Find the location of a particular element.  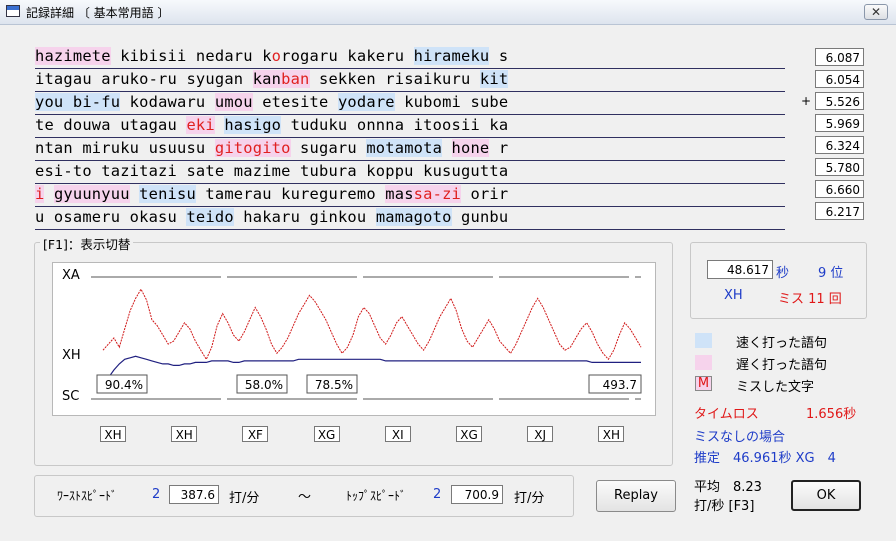

y-label-xh: XH is located at coordinates (71, 355).